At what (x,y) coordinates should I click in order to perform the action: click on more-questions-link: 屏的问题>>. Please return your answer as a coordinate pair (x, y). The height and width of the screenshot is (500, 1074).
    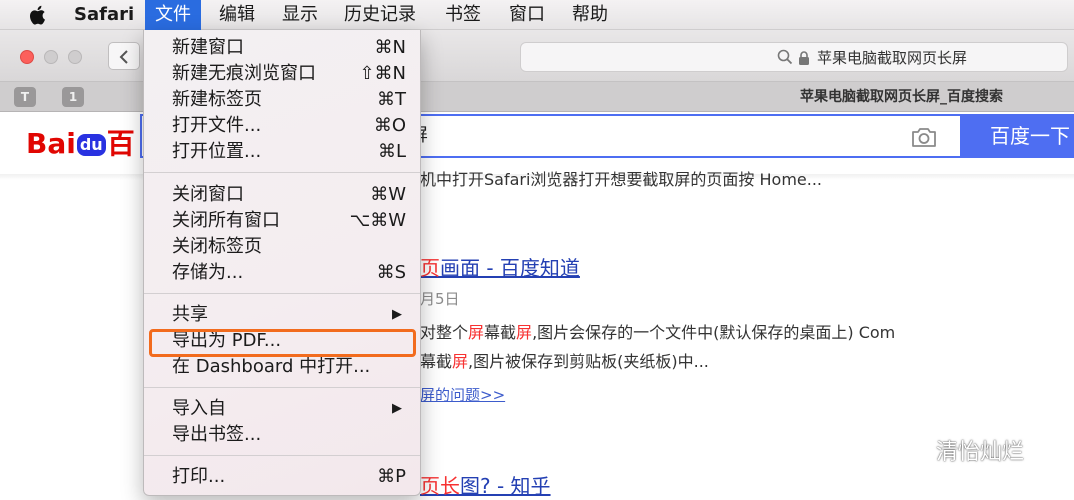
    Looking at the image, I should click on (462, 394).